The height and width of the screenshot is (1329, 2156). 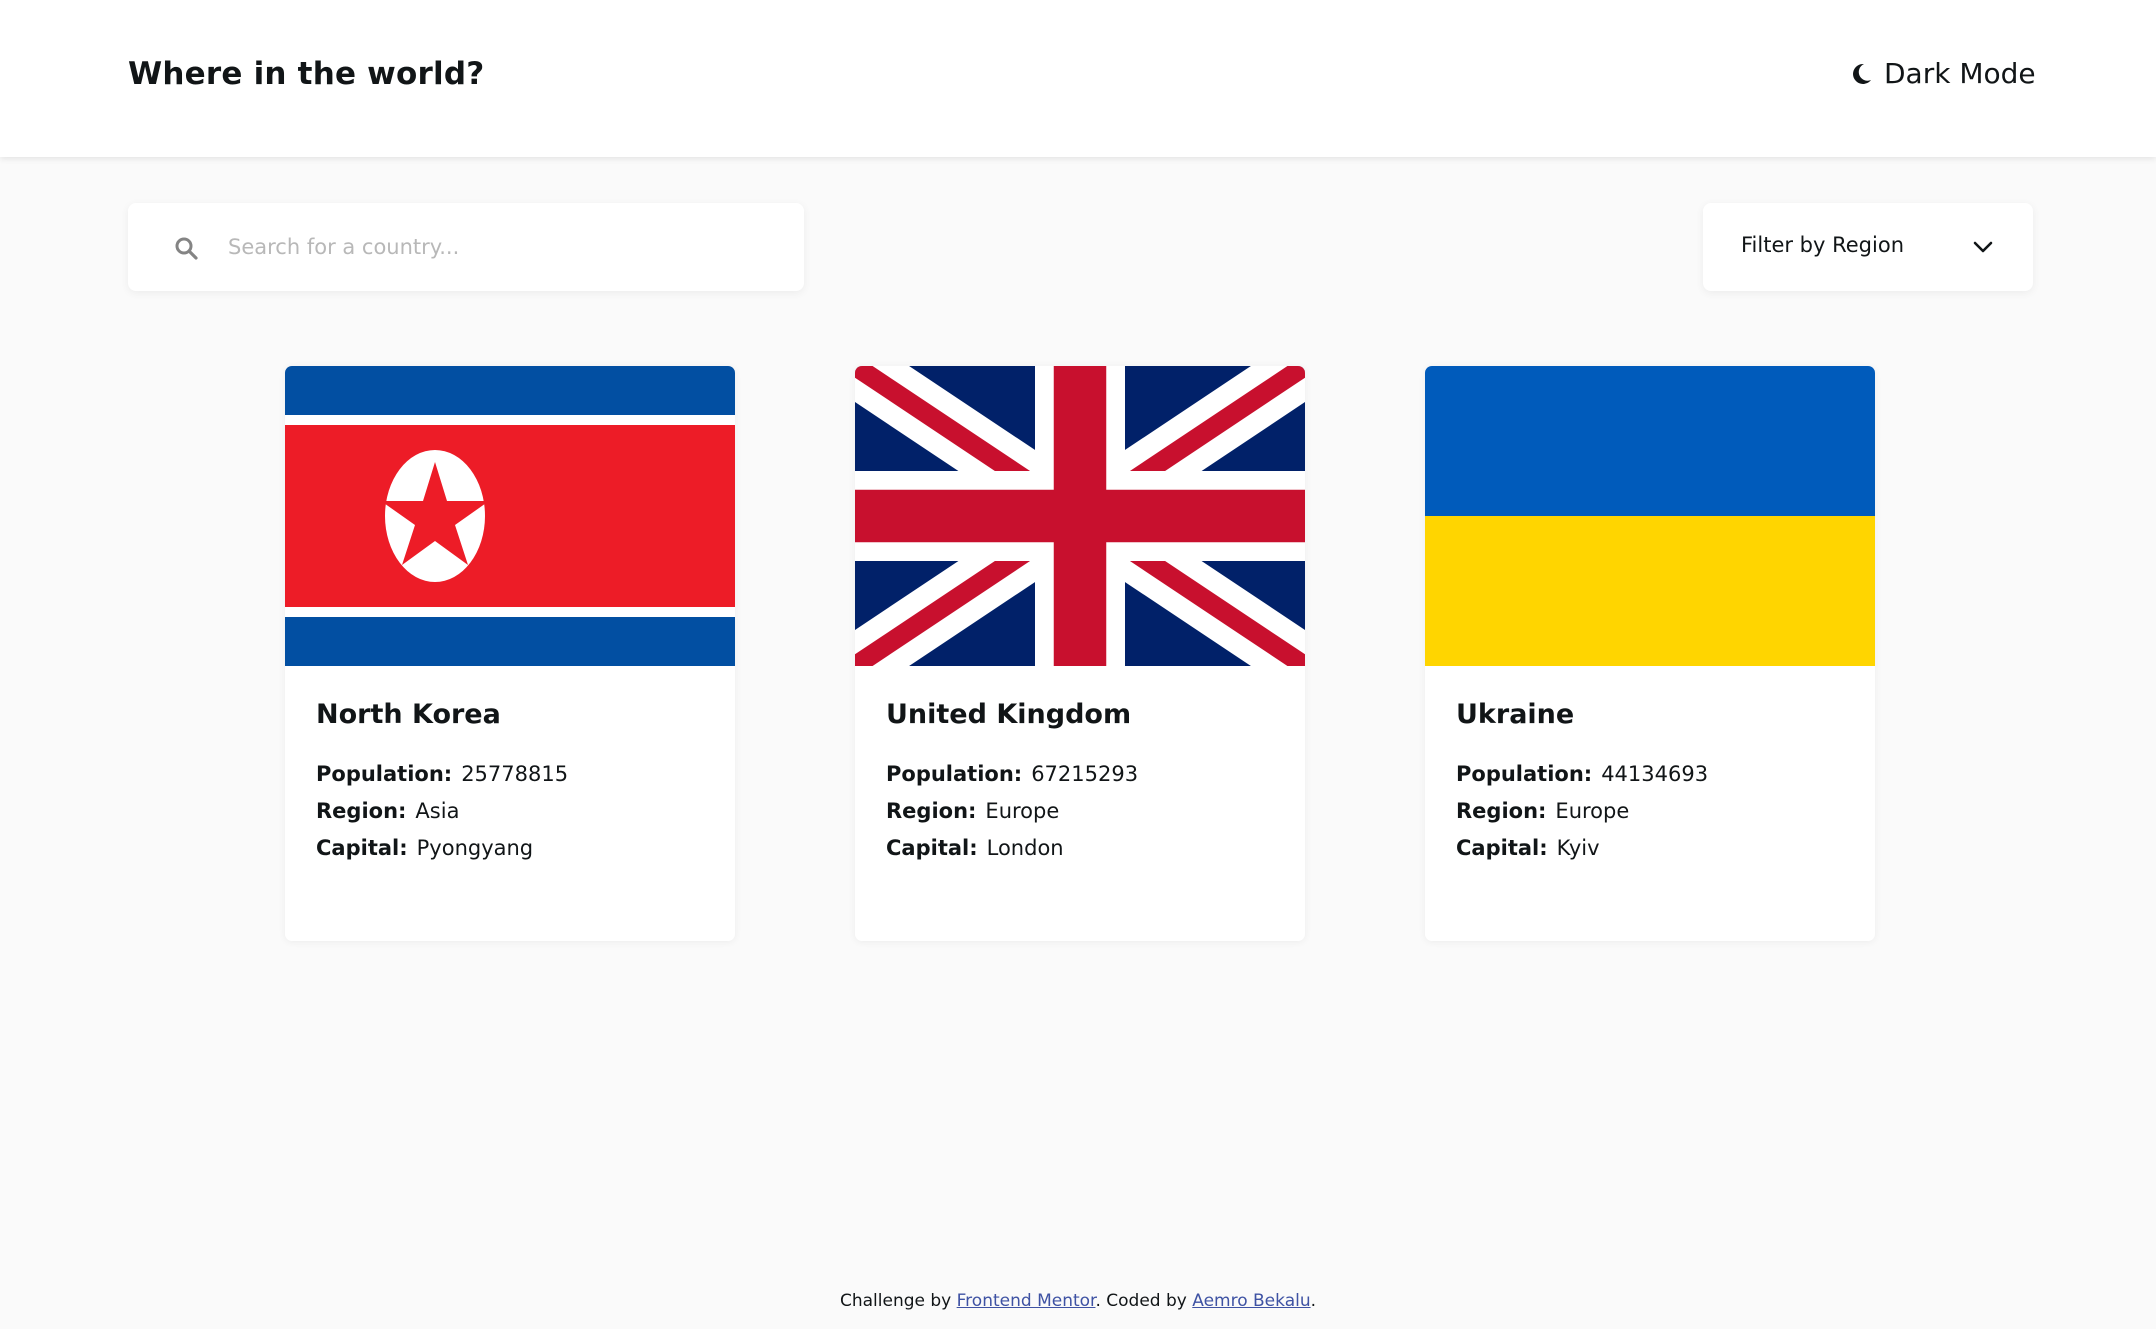 I want to click on region-value: Asia, so click(x=437, y=811).